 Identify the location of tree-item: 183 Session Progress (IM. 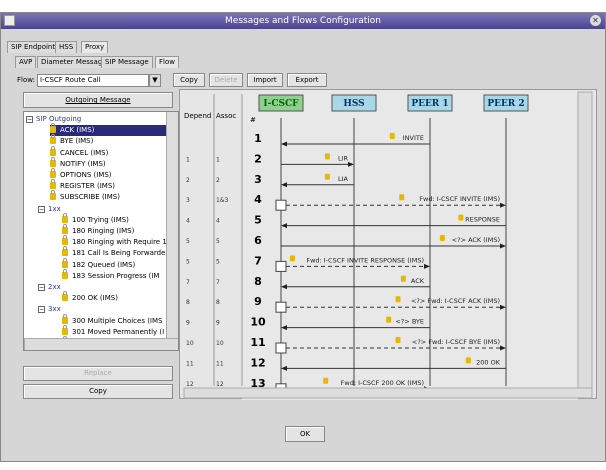
(111, 275).